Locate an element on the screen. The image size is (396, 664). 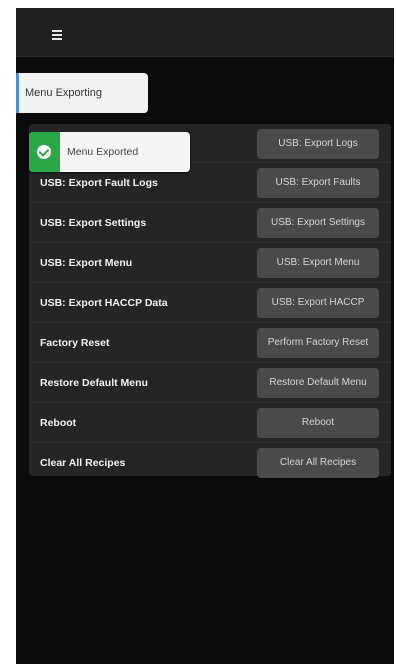
restore-default-menu-button: Restore Default Menu is located at coordinates (318, 383).